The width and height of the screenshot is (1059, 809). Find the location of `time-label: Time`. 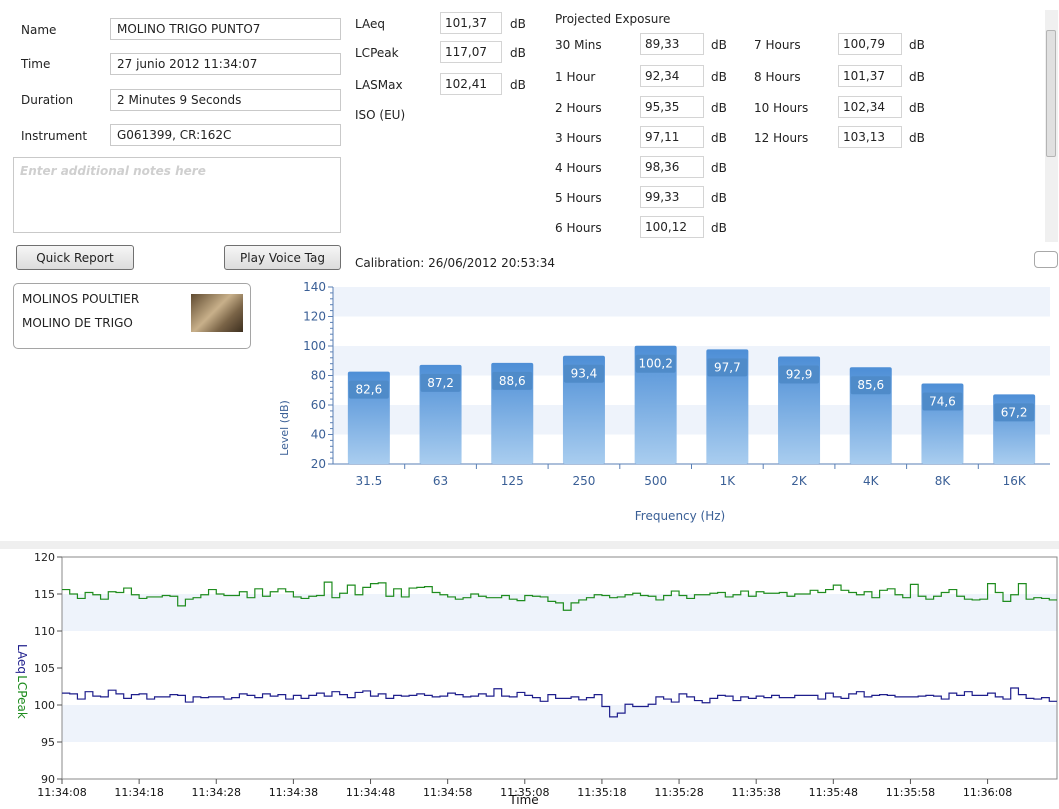

time-label: Time is located at coordinates (36, 64).